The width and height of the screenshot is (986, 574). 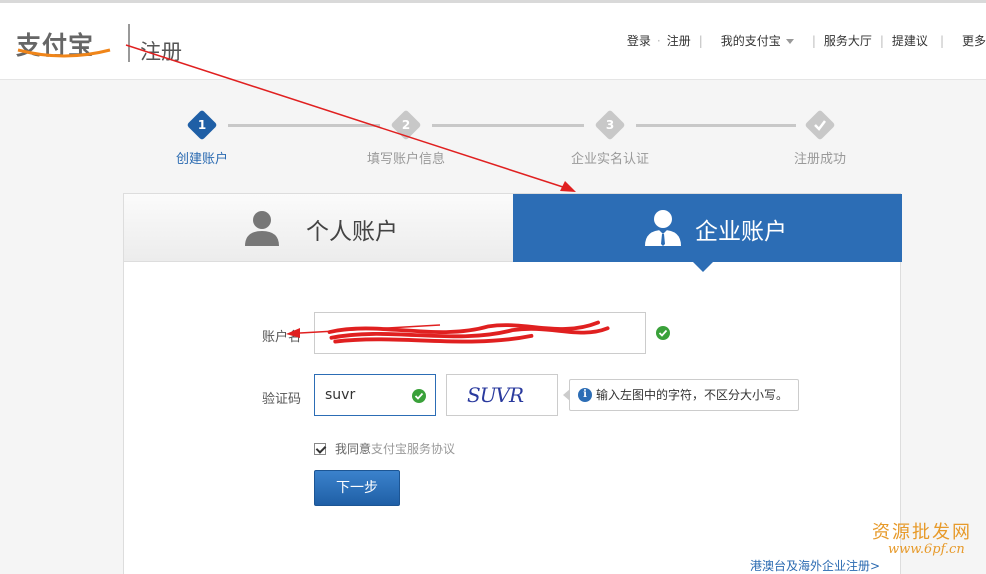 What do you see at coordinates (282, 337) in the screenshot?
I see `account-name-label: 账户名` at bounding box center [282, 337].